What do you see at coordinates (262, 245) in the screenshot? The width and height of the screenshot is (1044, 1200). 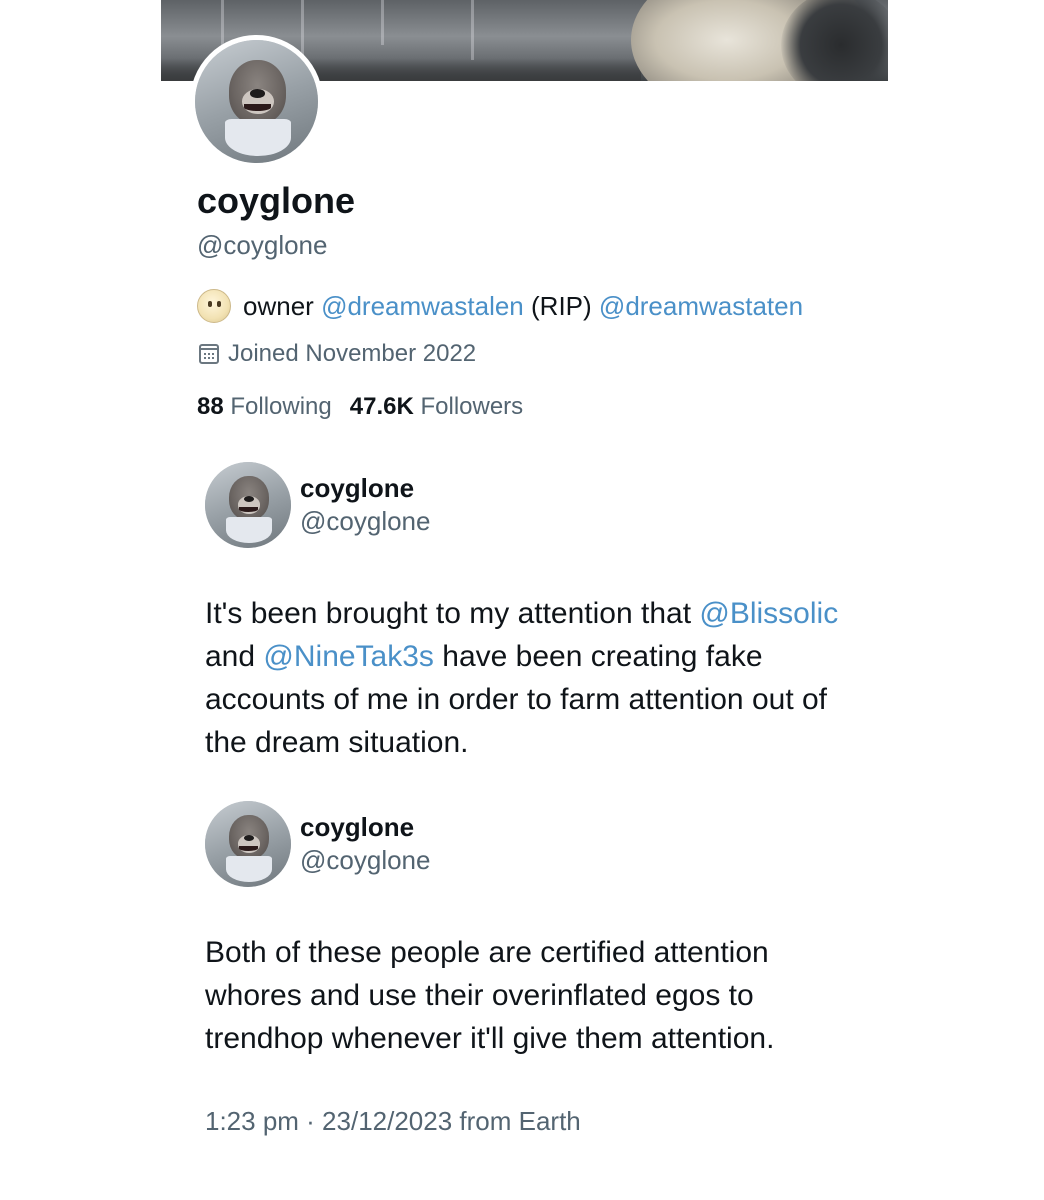 I see `profile-handle: @coyglone` at bounding box center [262, 245].